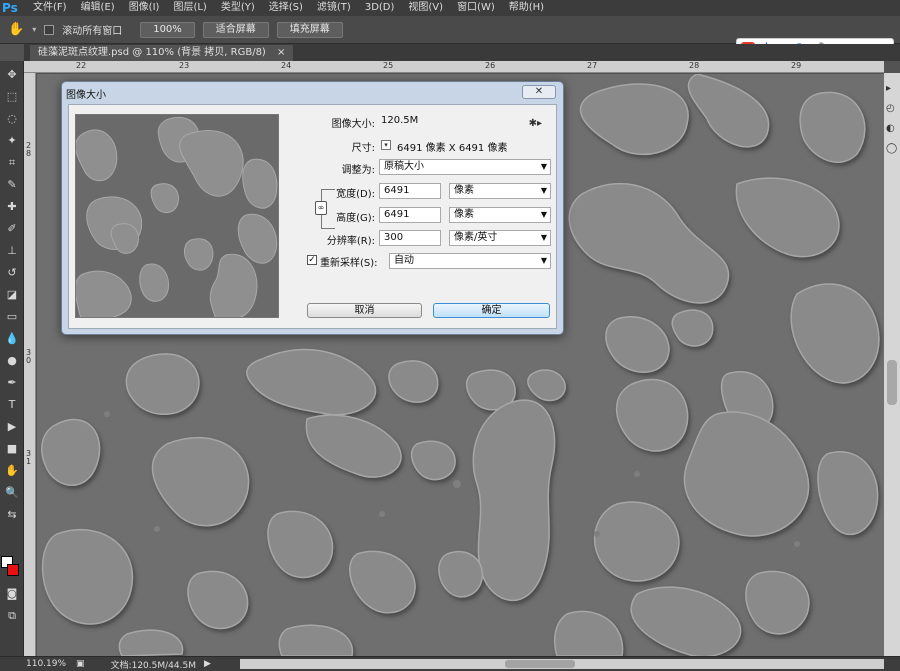  What do you see at coordinates (491, 310) in the screenshot?
I see `ok-button: 确定` at bounding box center [491, 310].